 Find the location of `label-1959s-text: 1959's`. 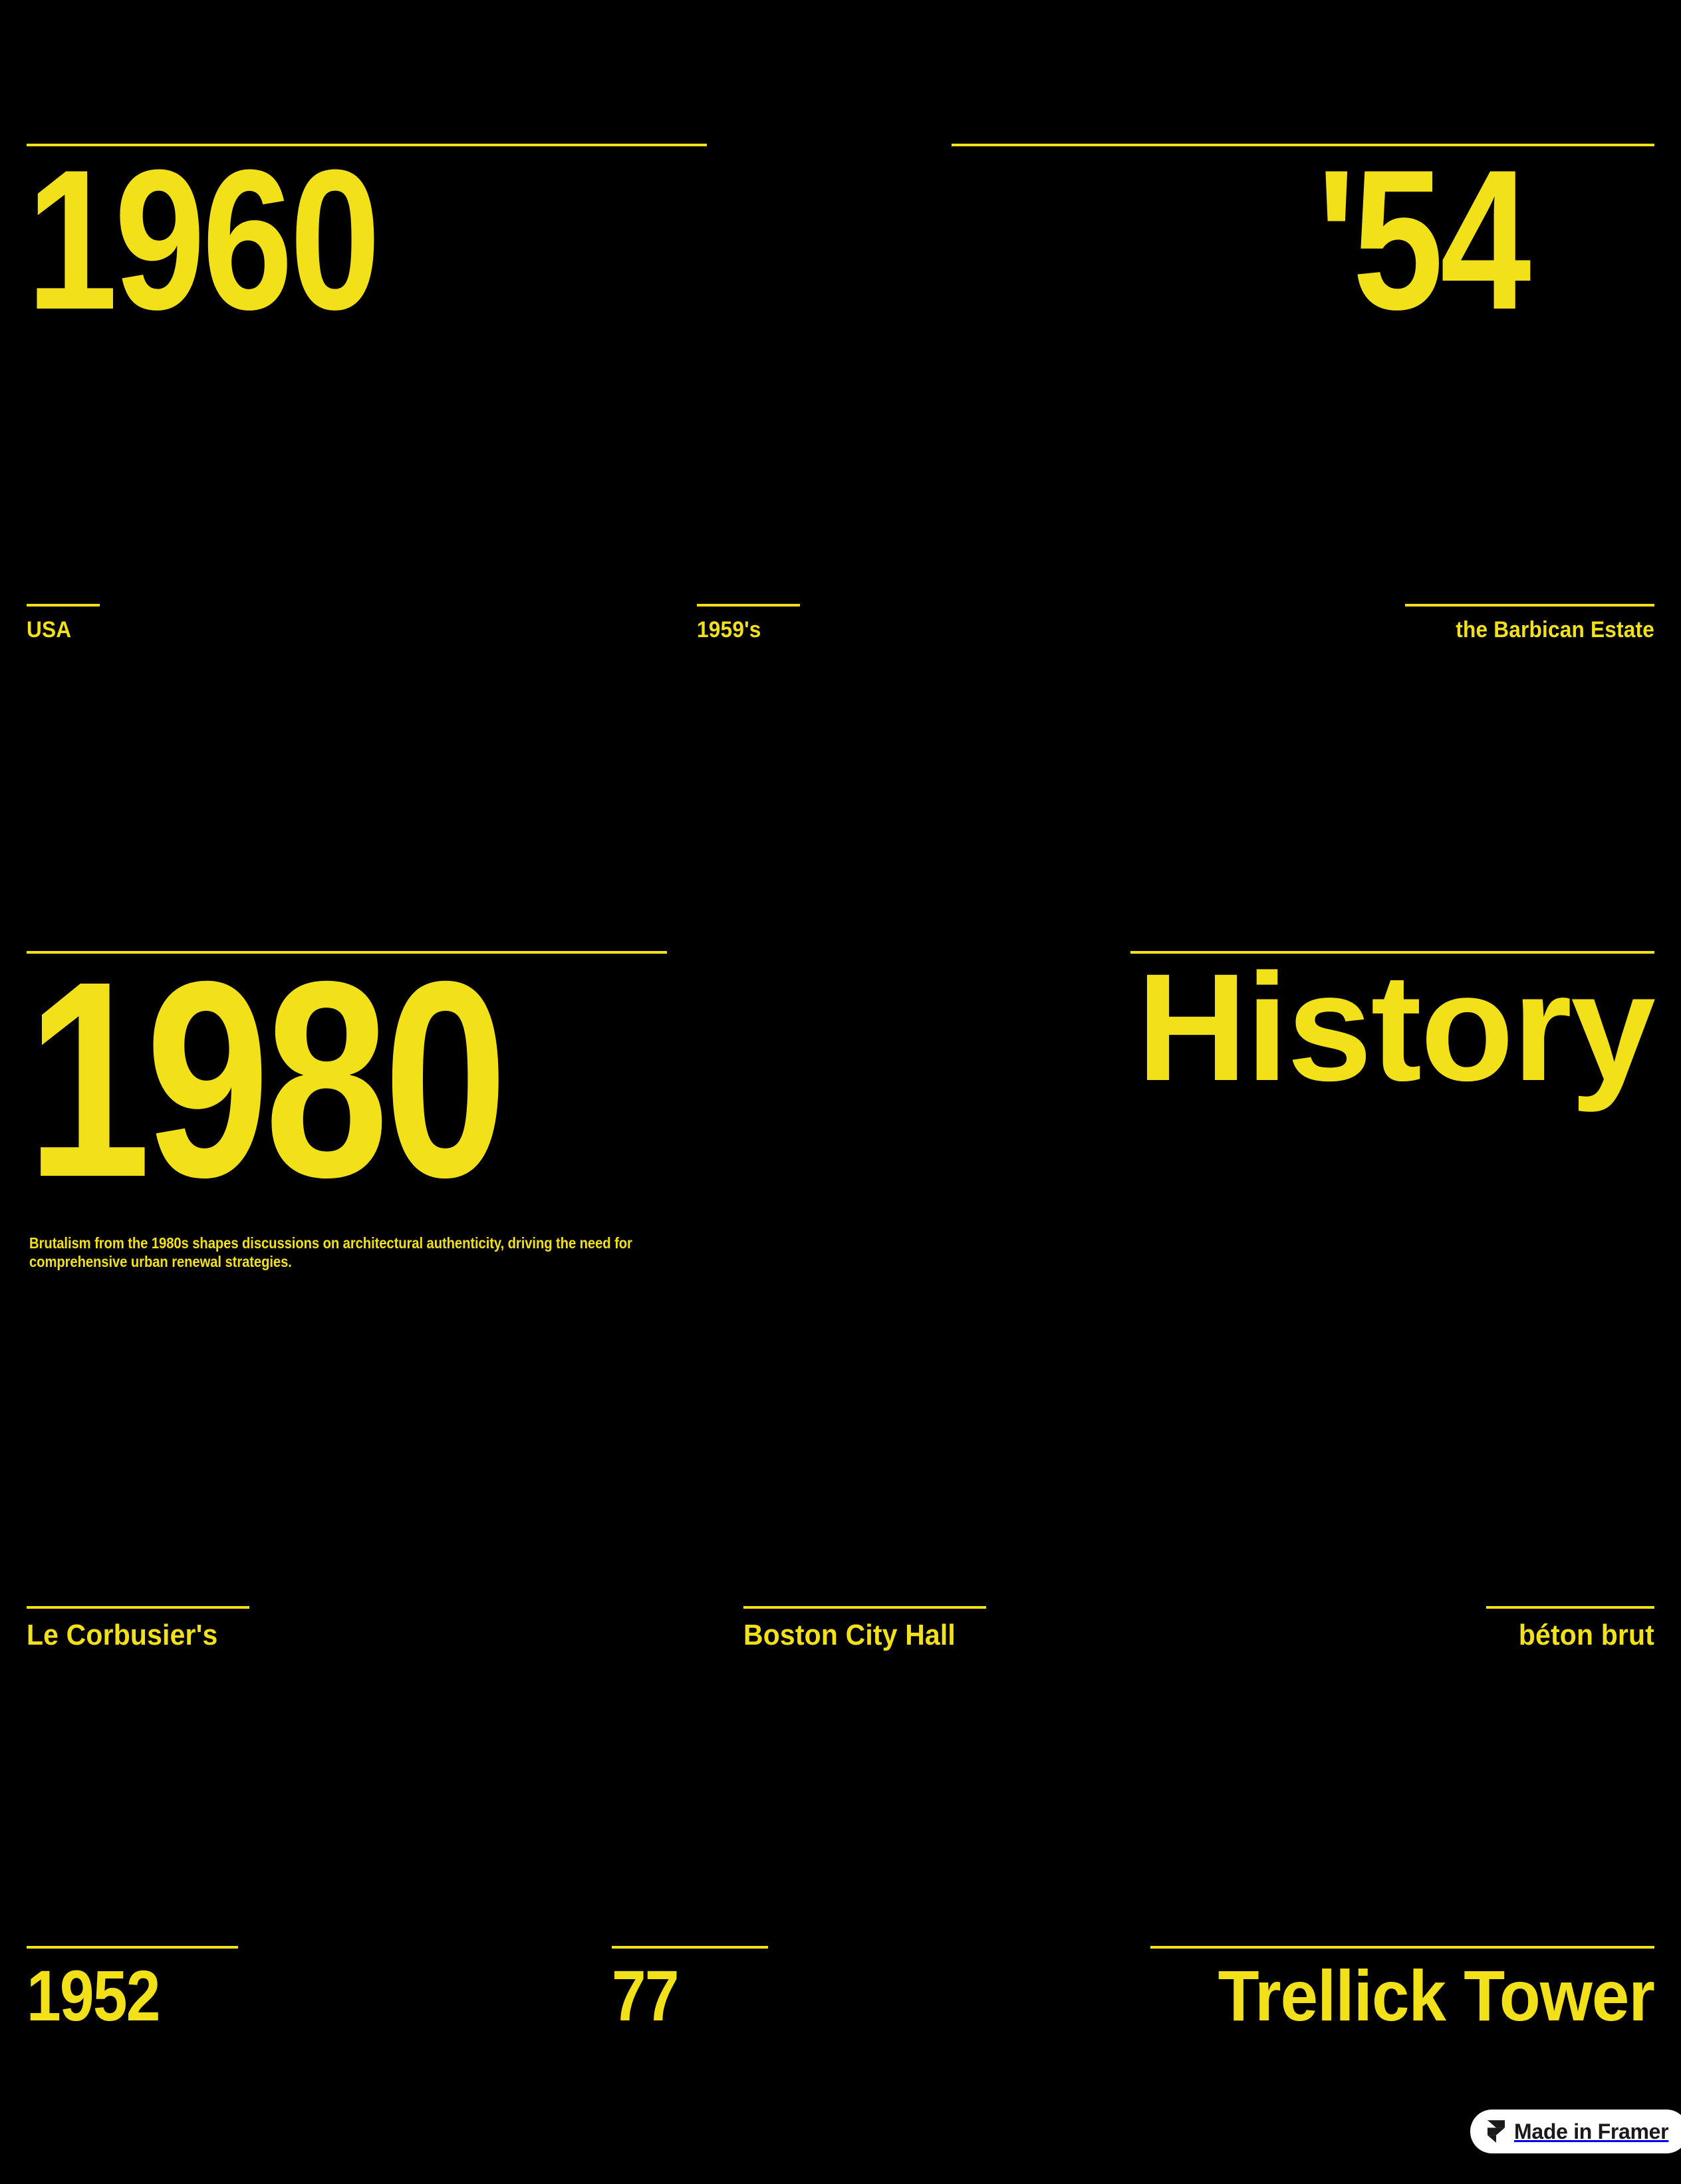

label-1959s-text: 1959's is located at coordinates (729, 629).